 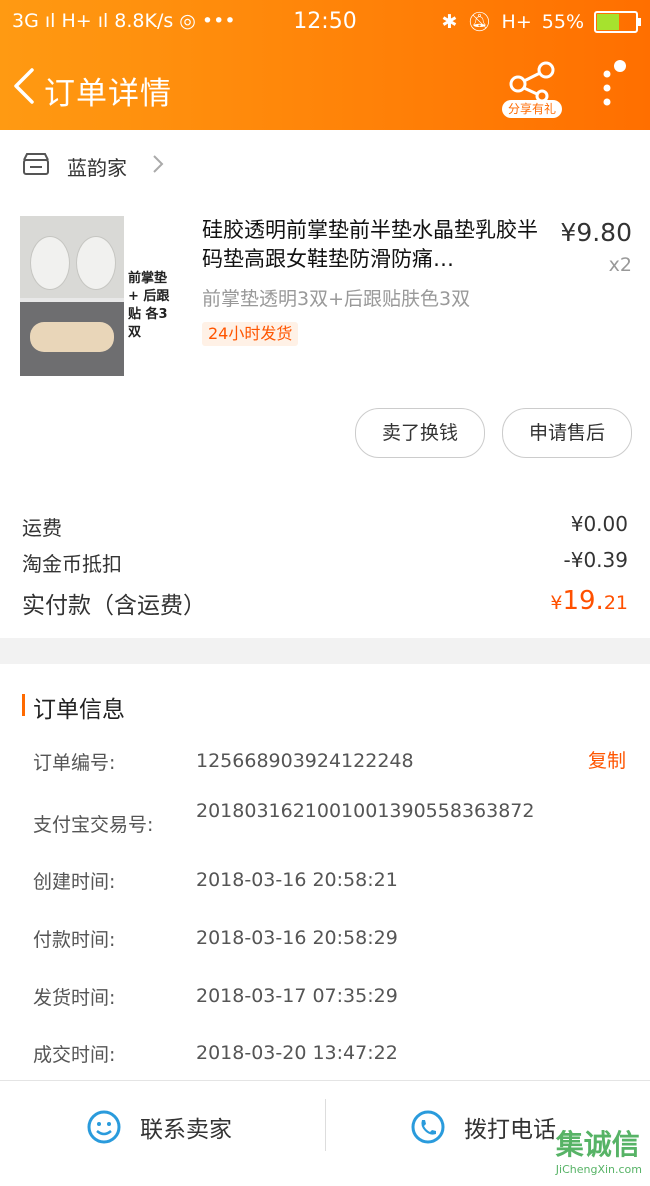 What do you see at coordinates (620, 265) in the screenshot?
I see `product-quantity: x2` at bounding box center [620, 265].